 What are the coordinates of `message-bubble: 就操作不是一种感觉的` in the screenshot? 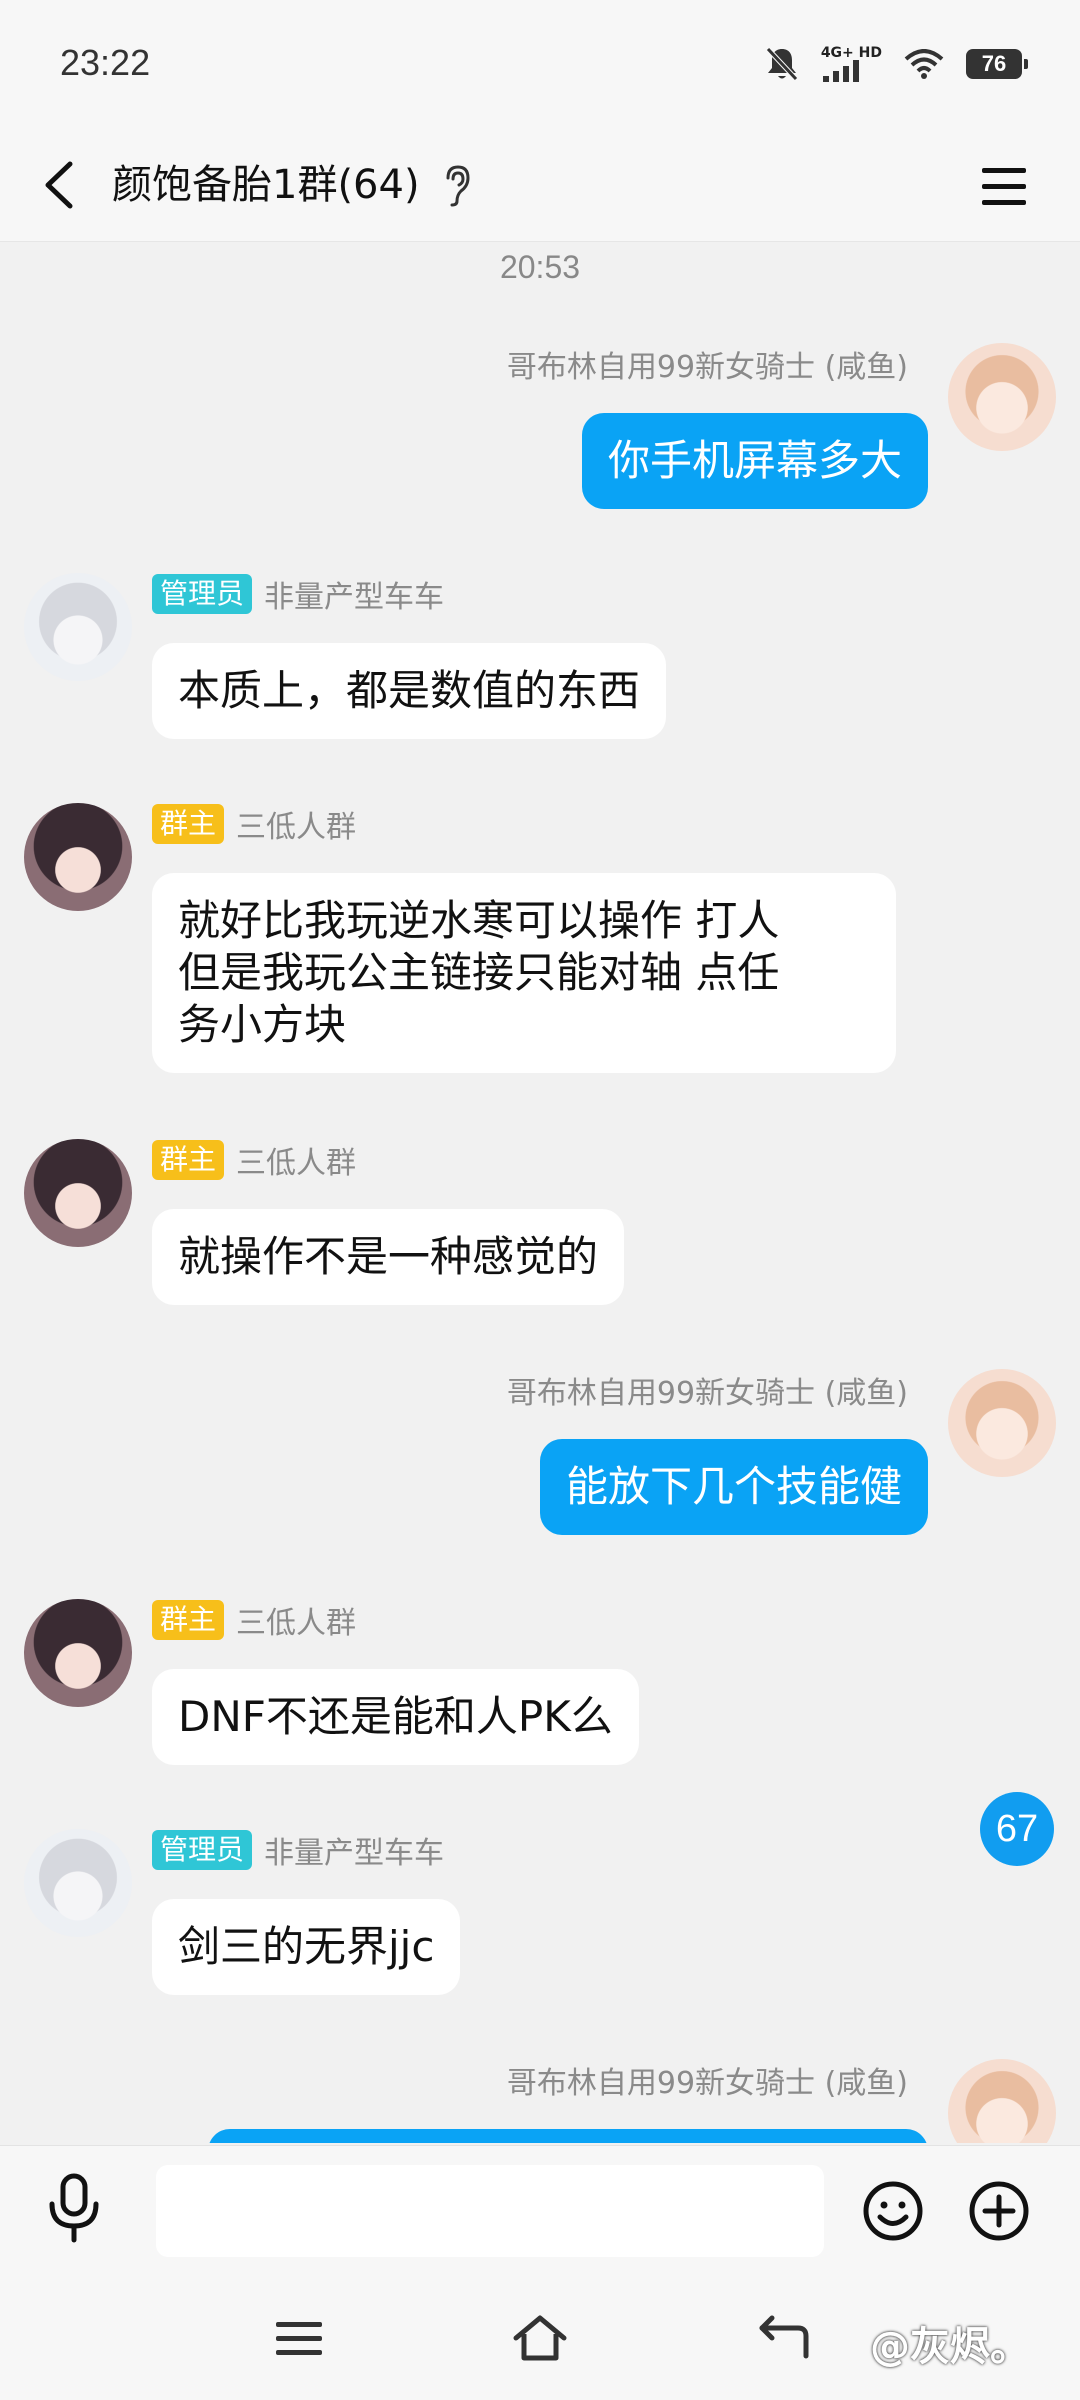 It's located at (388, 1257).